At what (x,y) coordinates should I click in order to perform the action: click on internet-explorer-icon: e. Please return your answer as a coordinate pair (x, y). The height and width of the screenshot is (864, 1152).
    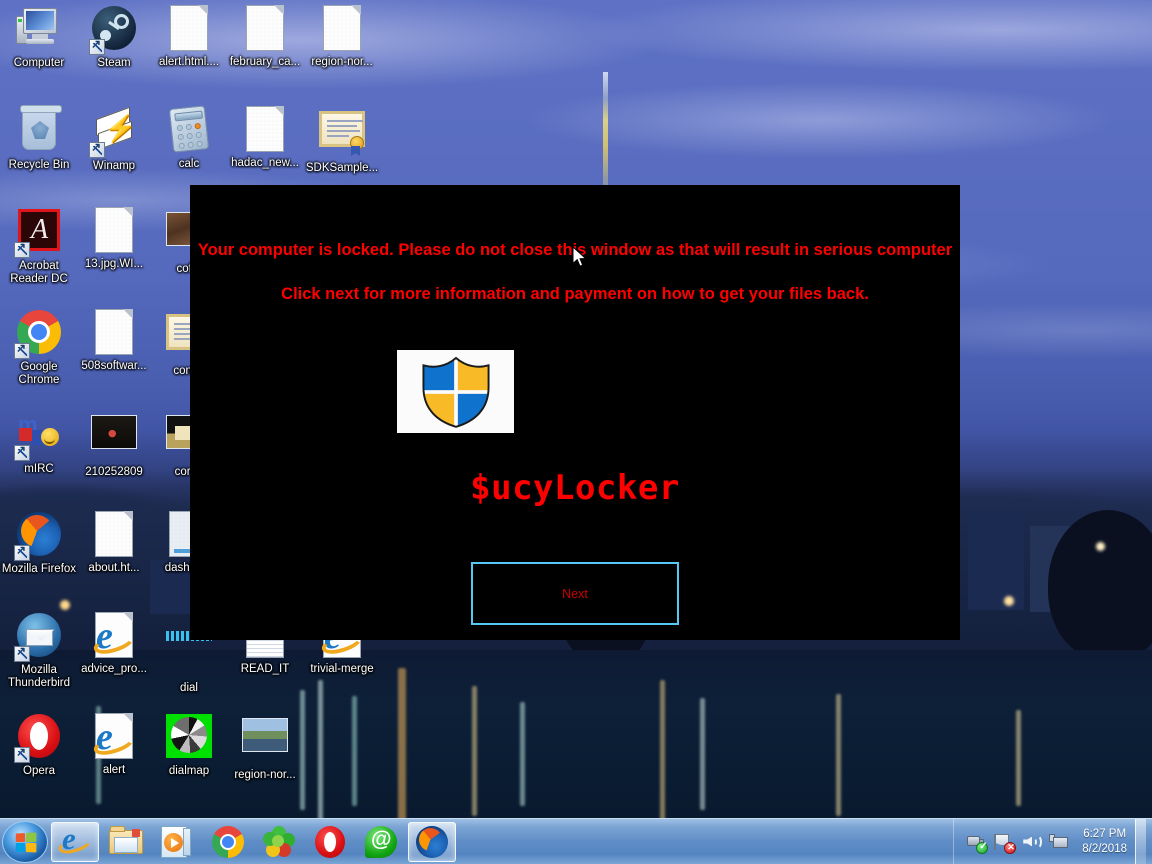
    Looking at the image, I should click on (75, 840).